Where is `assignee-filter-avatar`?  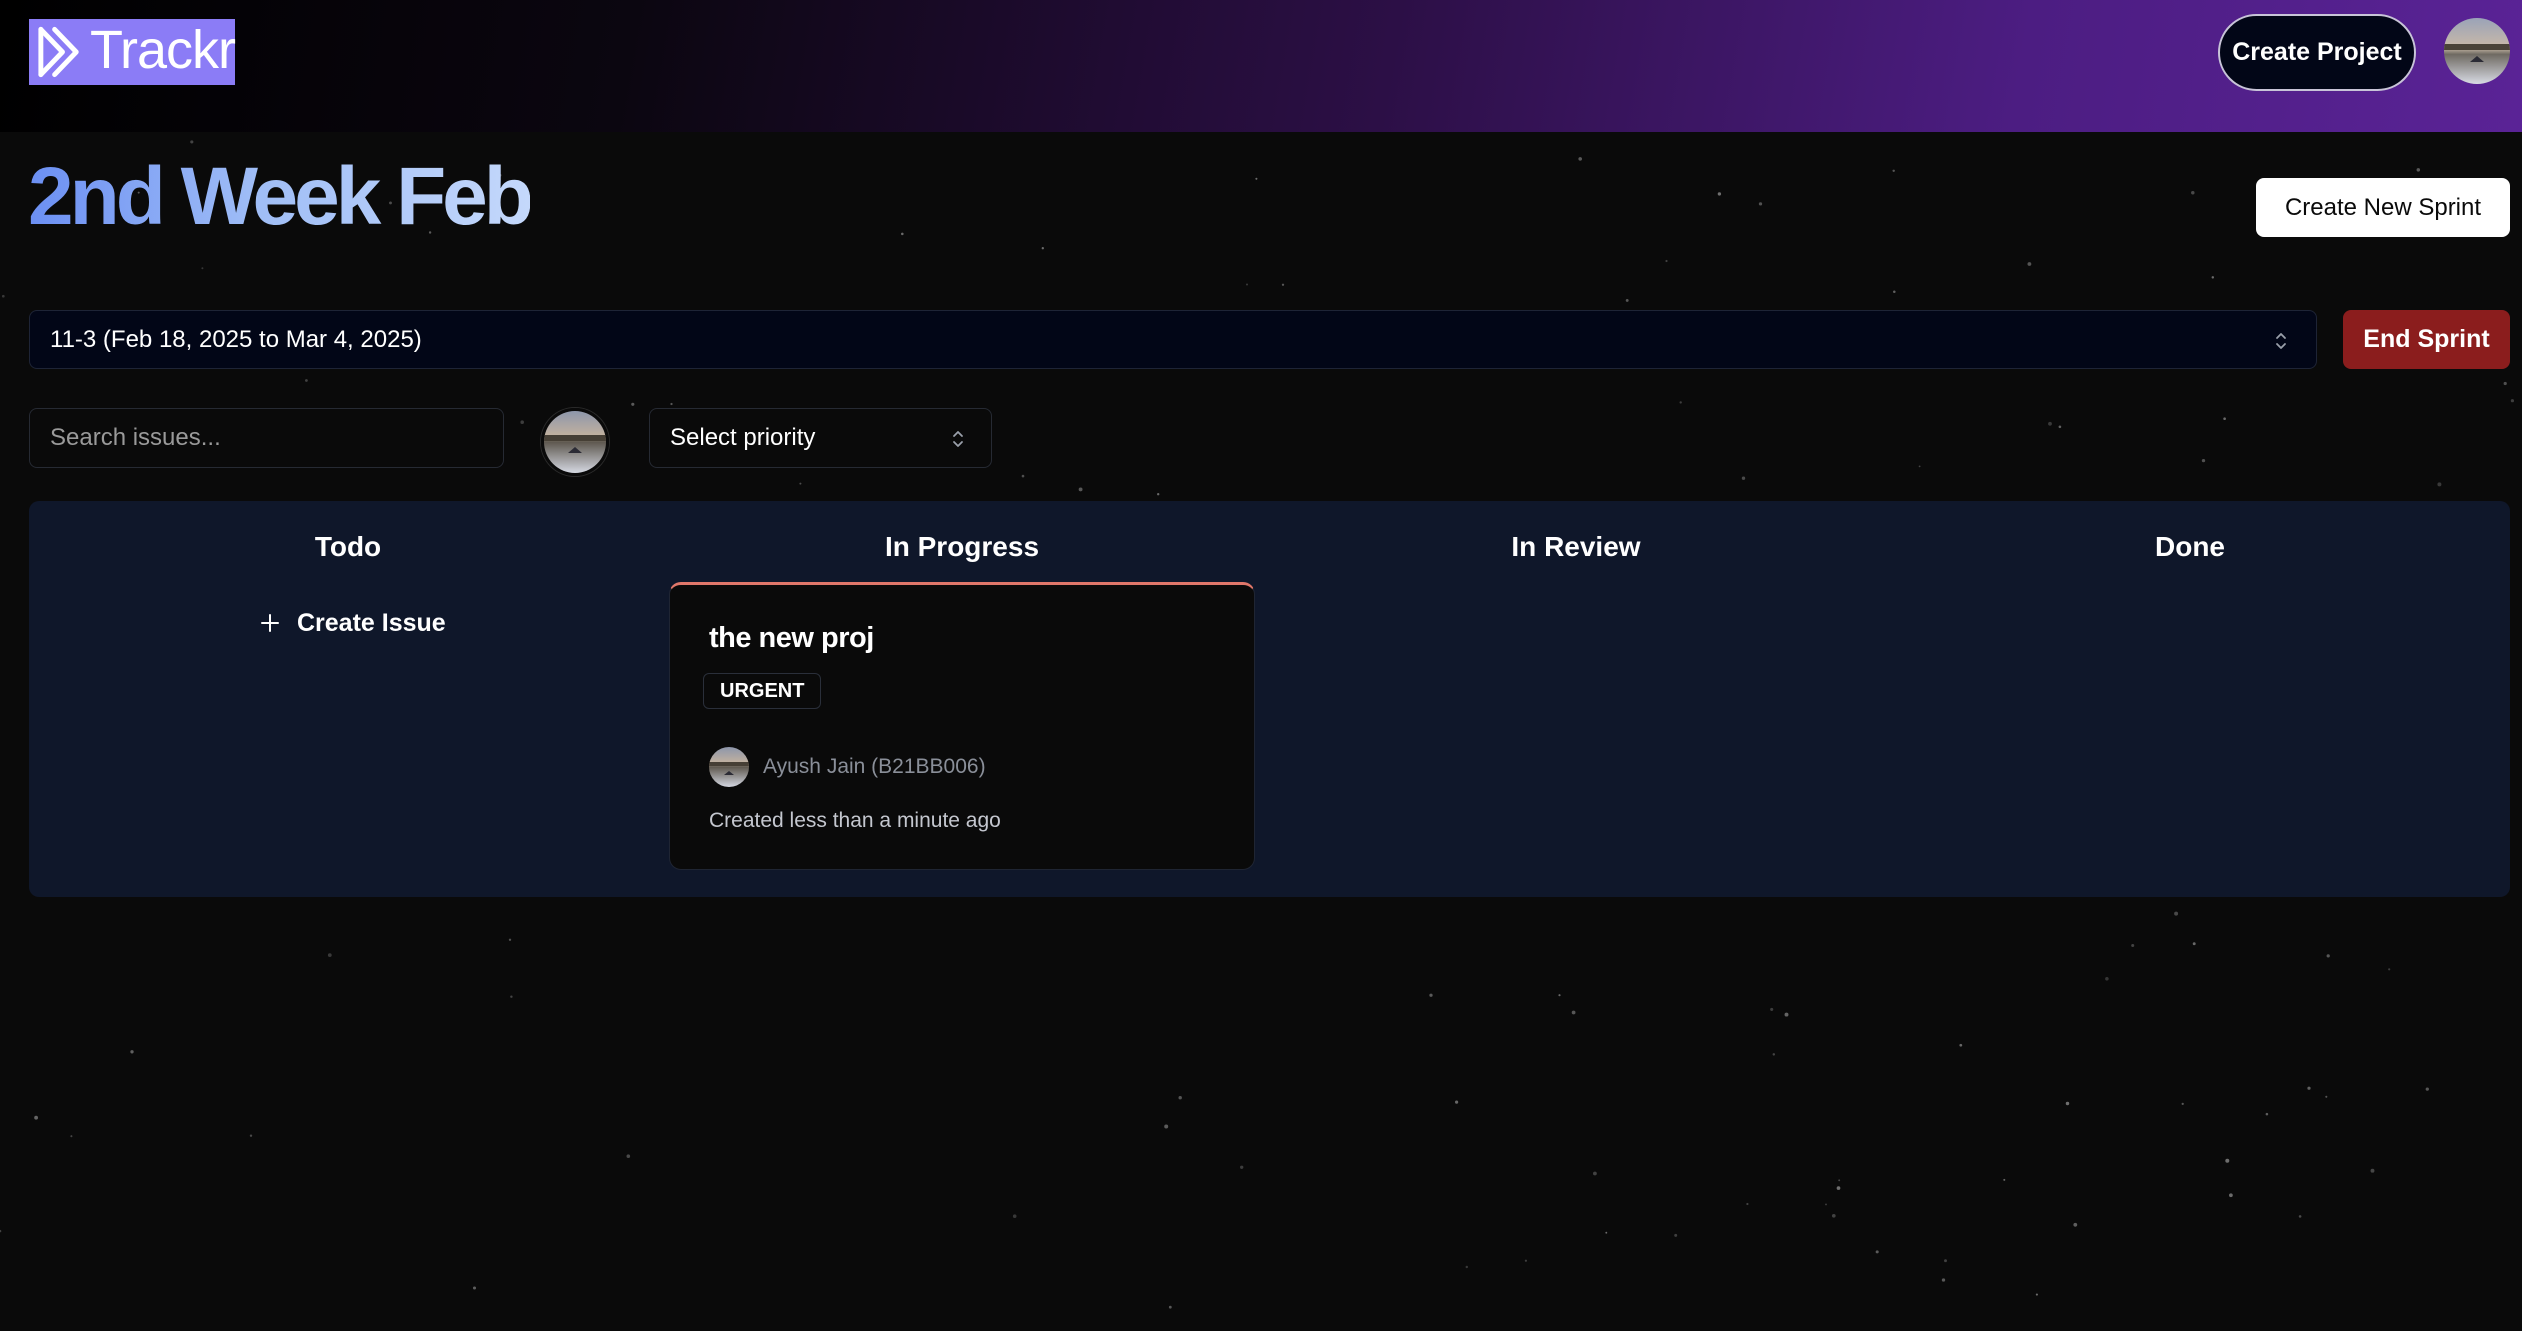
assignee-filter-avatar is located at coordinates (575, 442).